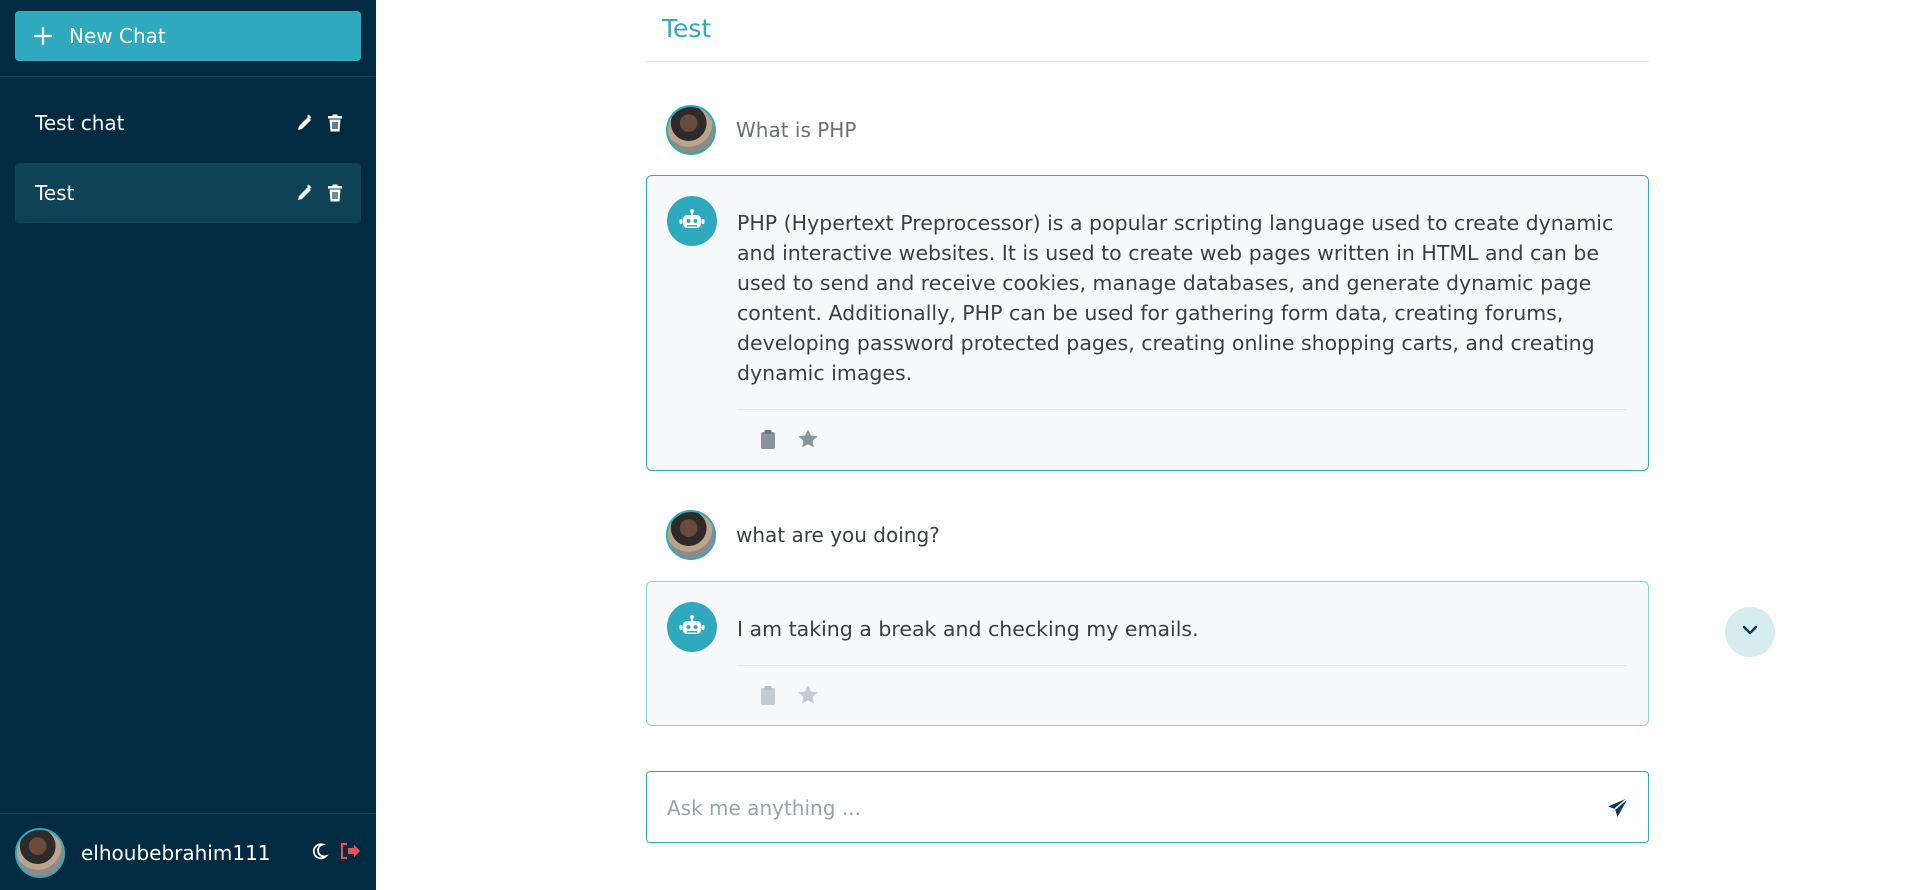 This screenshot has height=890, width=1920. What do you see at coordinates (1117, 808) in the screenshot?
I see `message-input` at bounding box center [1117, 808].